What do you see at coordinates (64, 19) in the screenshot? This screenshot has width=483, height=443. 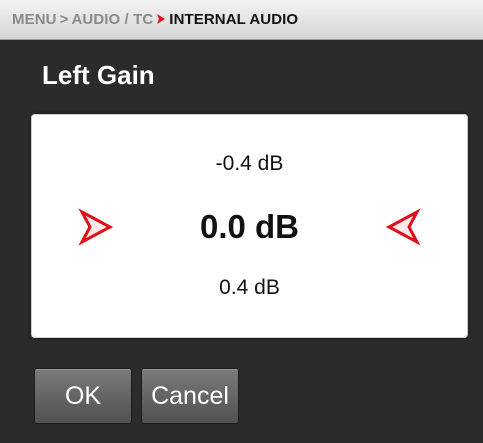 I see `chevron-right-icon: >` at bounding box center [64, 19].